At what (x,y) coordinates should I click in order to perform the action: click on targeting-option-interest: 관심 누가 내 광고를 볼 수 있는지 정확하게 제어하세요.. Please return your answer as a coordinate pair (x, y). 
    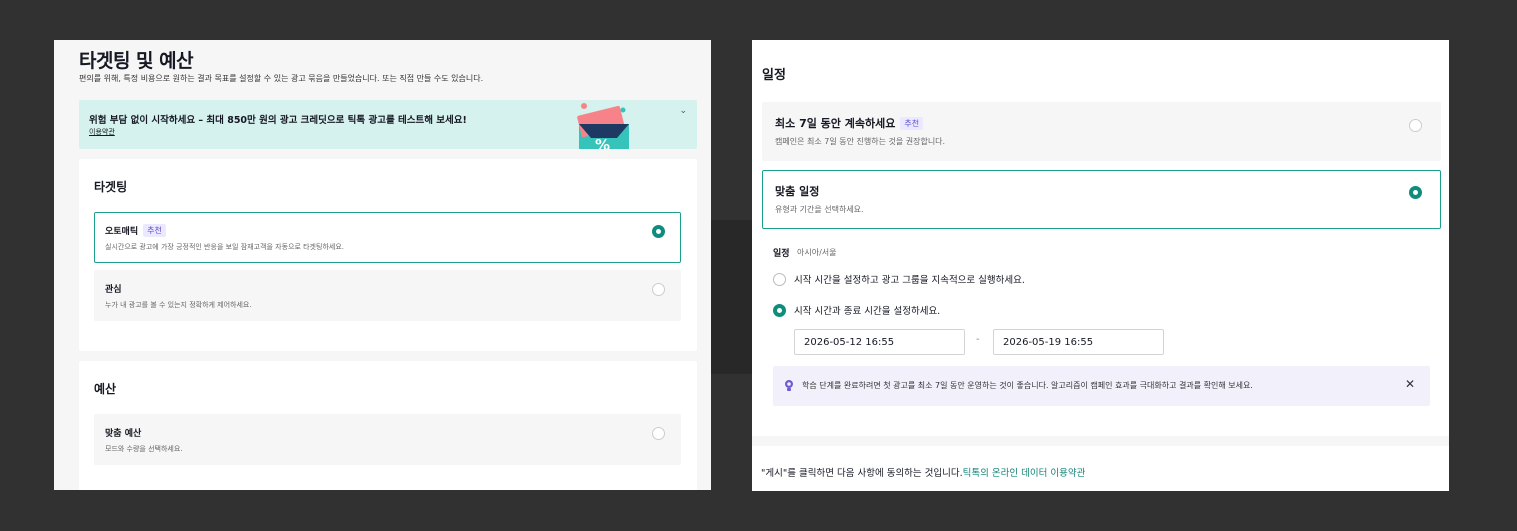
    Looking at the image, I should click on (387, 295).